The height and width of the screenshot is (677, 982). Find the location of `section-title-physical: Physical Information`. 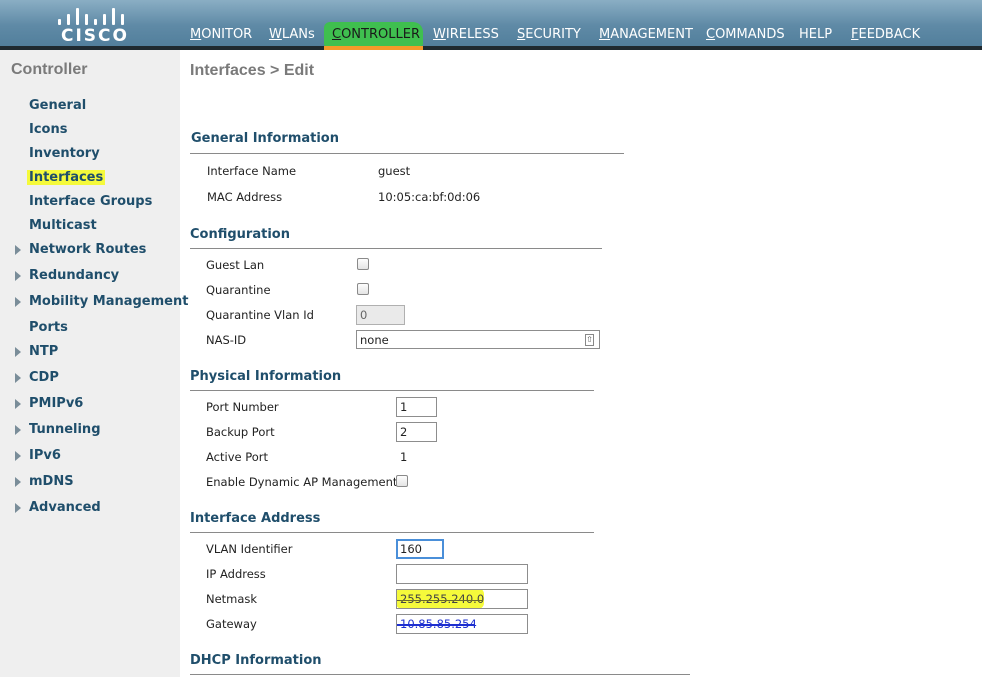

section-title-physical: Physical Information is located at coordinates (266, 376).